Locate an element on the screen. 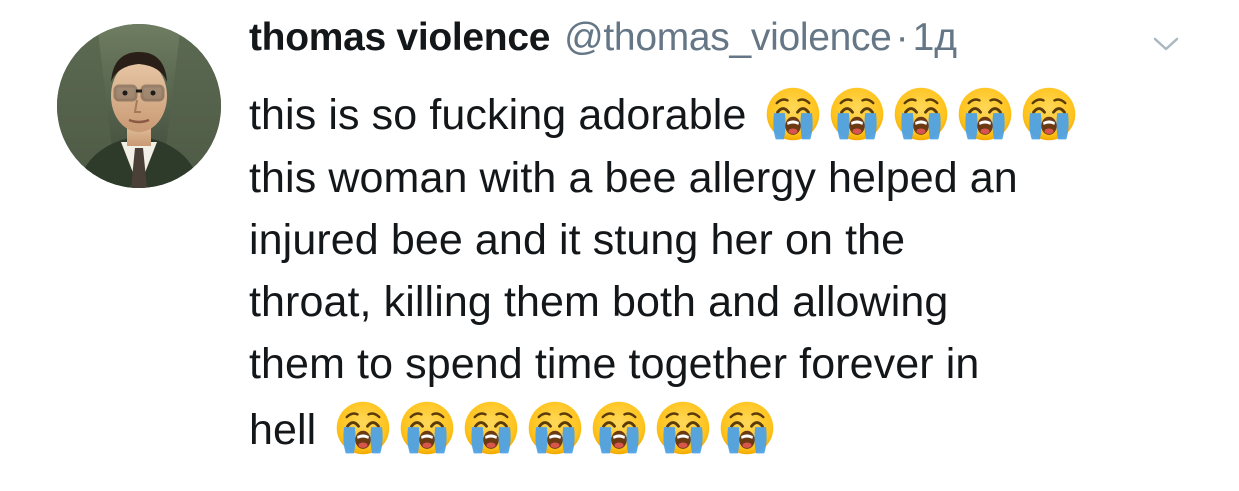 The width and height of the screenshot is (1239, 491). tweet-text-line-3: injured bee and it stung her on the is located at coordinates (577, 239).